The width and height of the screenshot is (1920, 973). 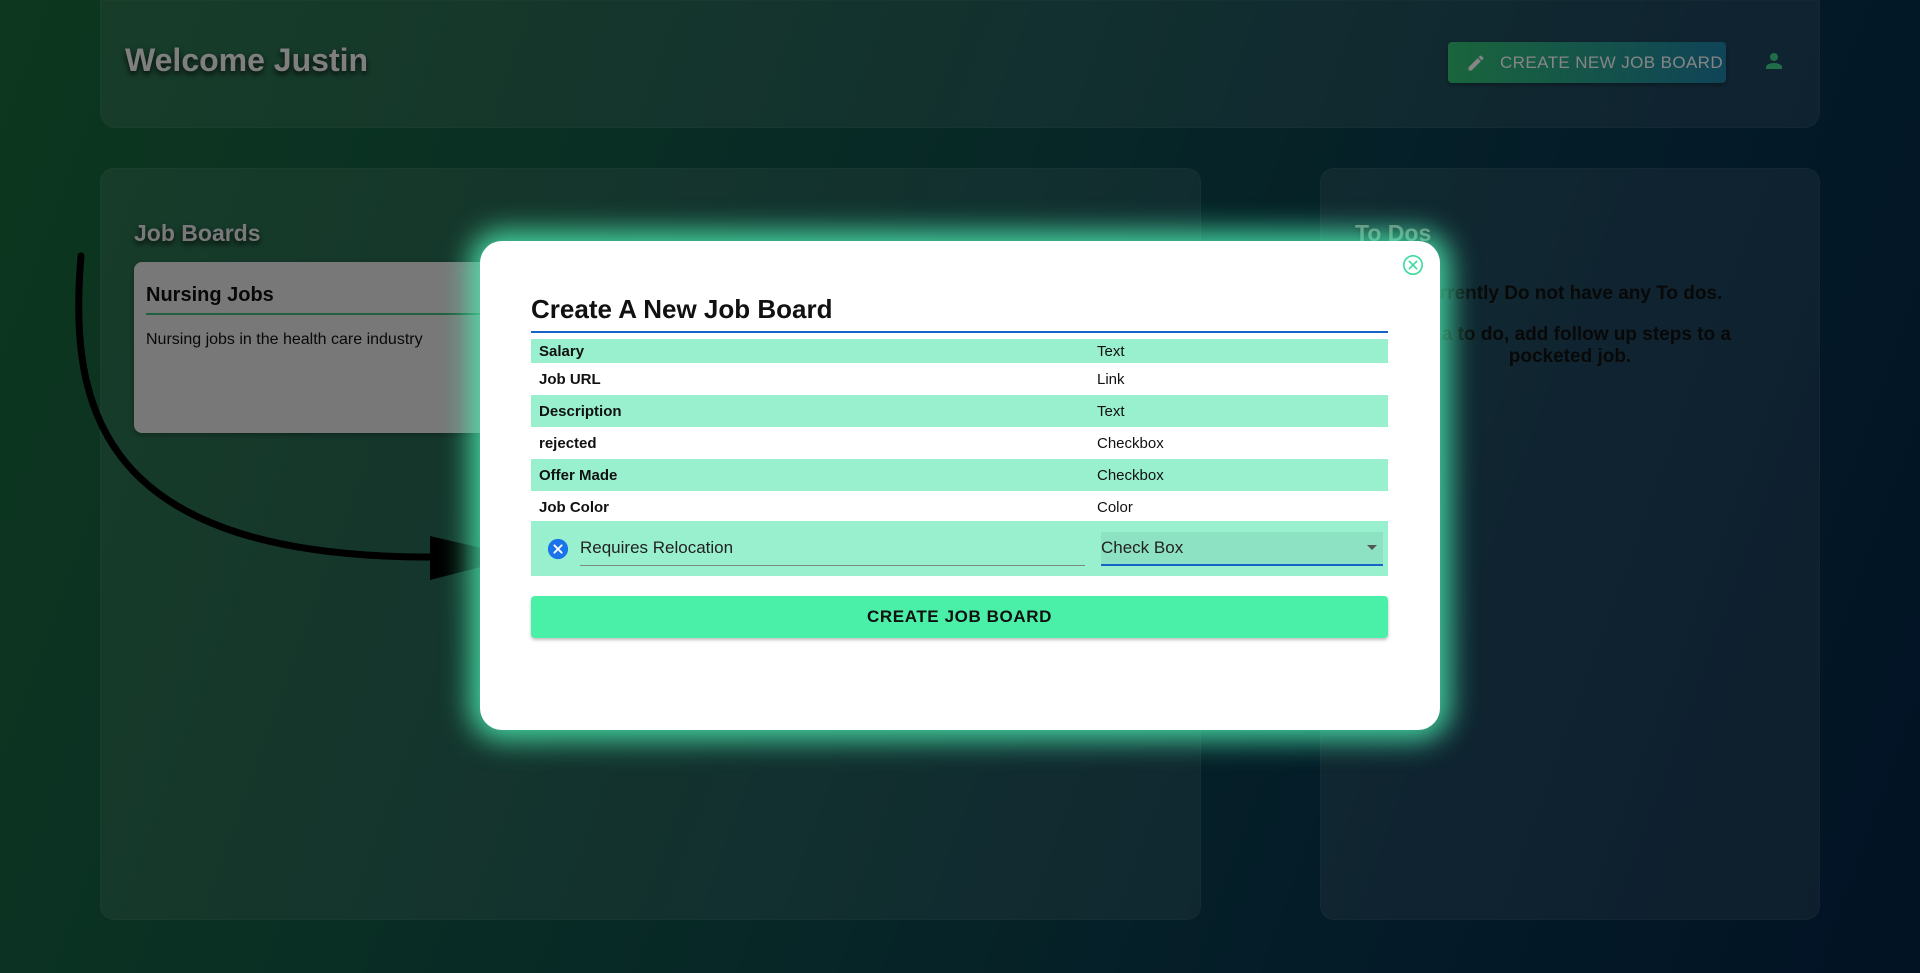 I want to click on field-name: Job Color, so click(x=574, y=507).